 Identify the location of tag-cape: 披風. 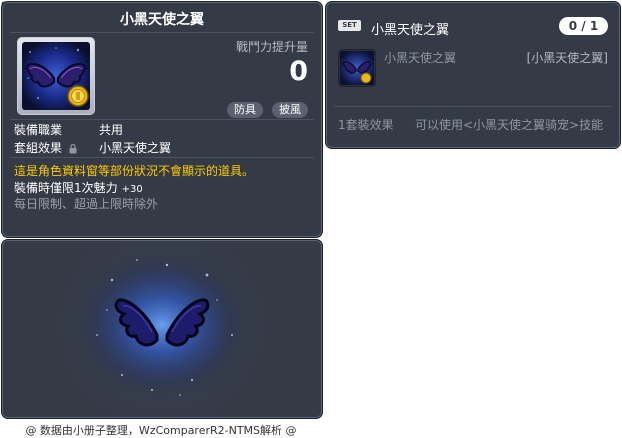
(290, 110).